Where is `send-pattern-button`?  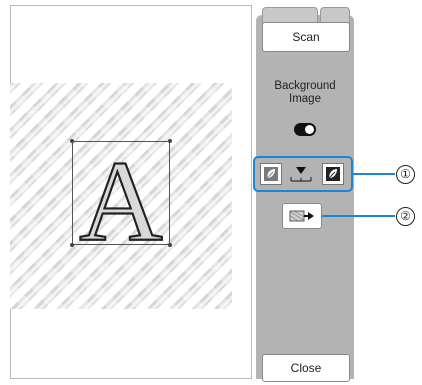
send-pattern-button is located at coordinates (302, 216).